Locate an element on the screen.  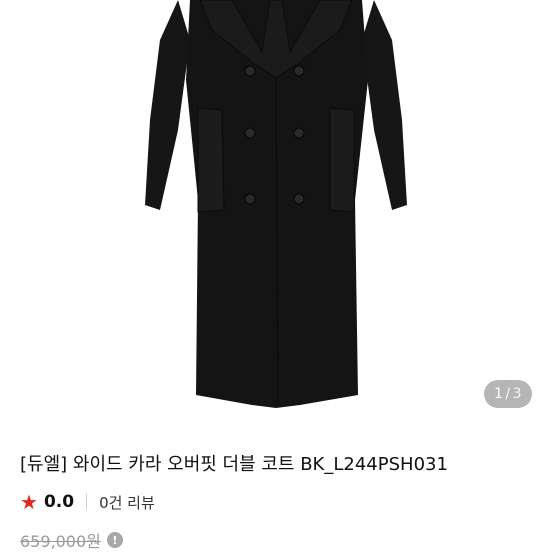
original-price: 659,000원 is located at coordinates (60, 541).